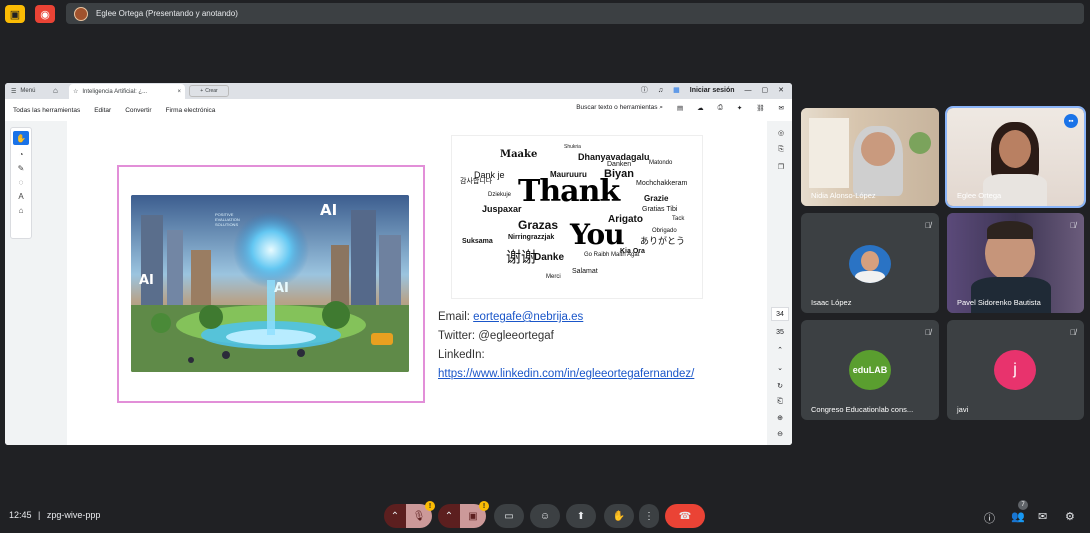  I want to click on page-up-icon: ⌃, so click(780, 350).